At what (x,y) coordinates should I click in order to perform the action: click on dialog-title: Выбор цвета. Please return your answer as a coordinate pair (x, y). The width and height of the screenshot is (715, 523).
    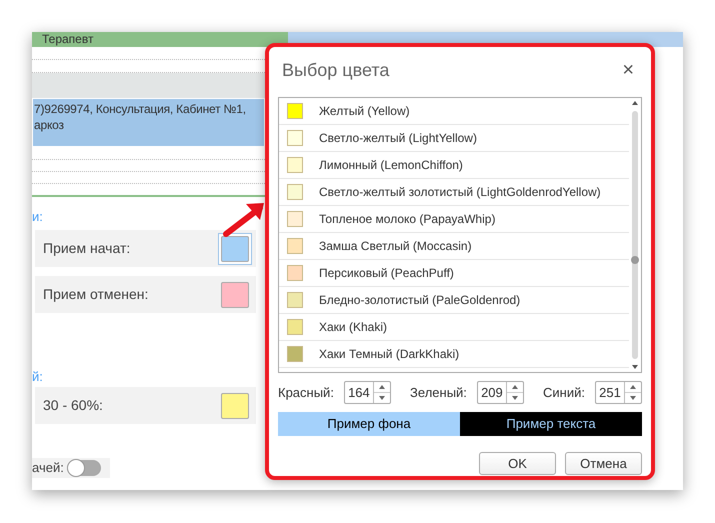
    Looking at the image, I should click on (335, 70).